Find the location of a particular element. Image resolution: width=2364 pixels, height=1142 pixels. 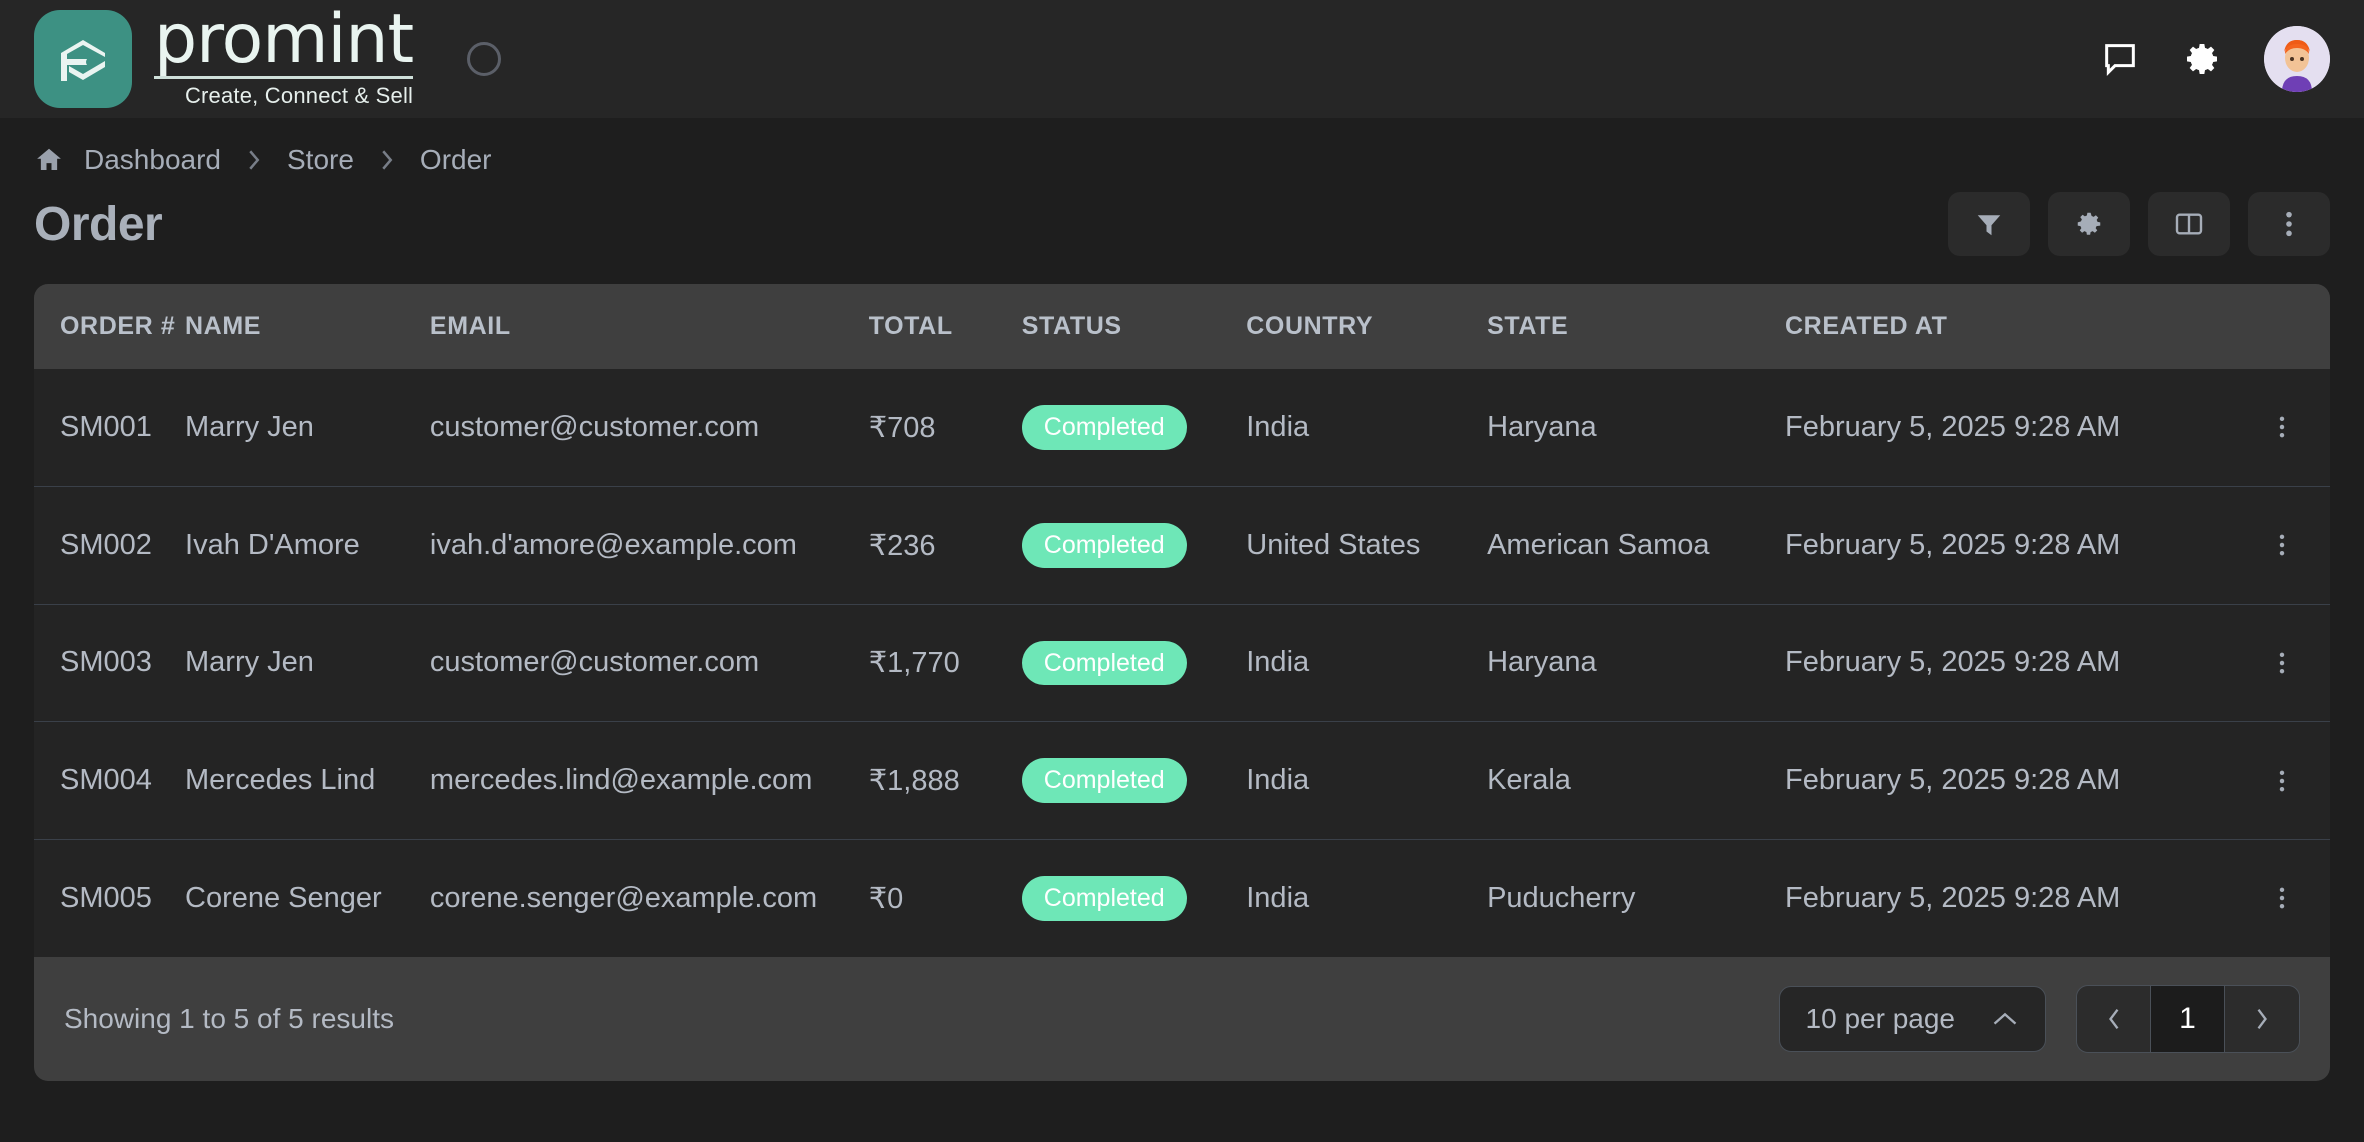

cell-total: ₹1,888 is located at coordinates (914, 781).